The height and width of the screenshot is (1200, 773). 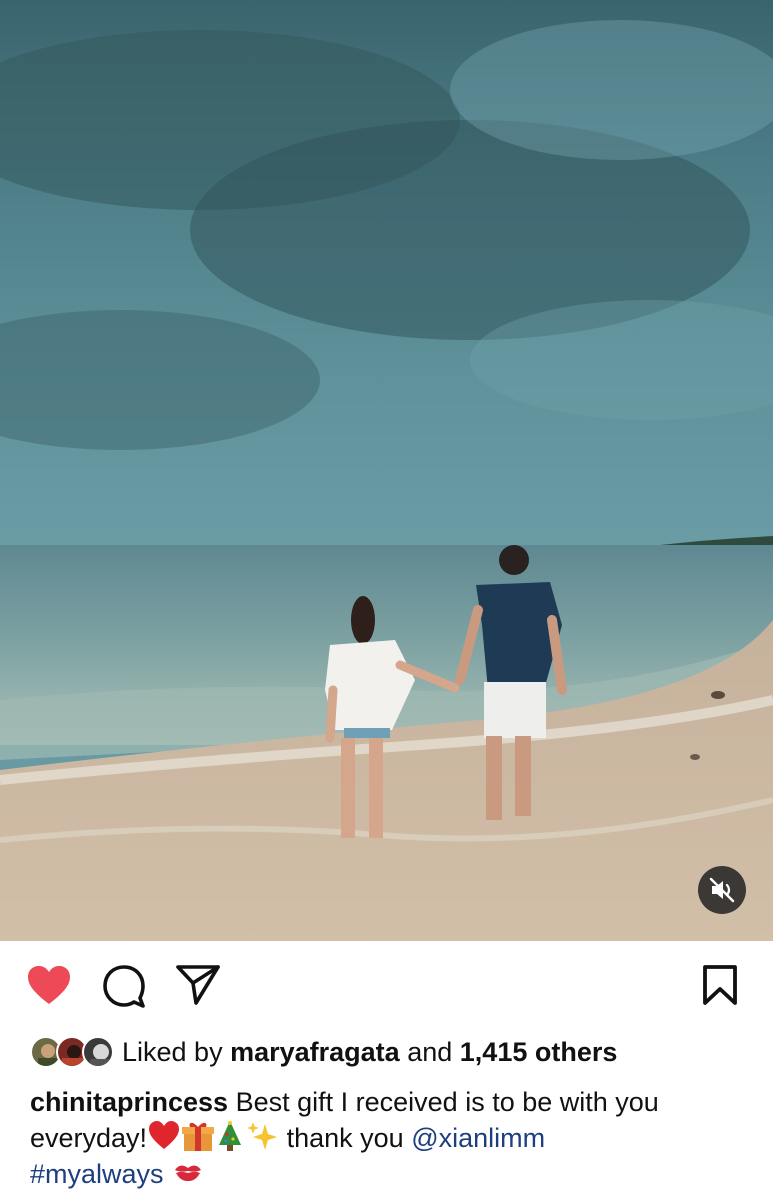 What do you see at coordinates (720, 985) in the screenshot?
I see `bookmark-icon` at bounding box center [720, 985].